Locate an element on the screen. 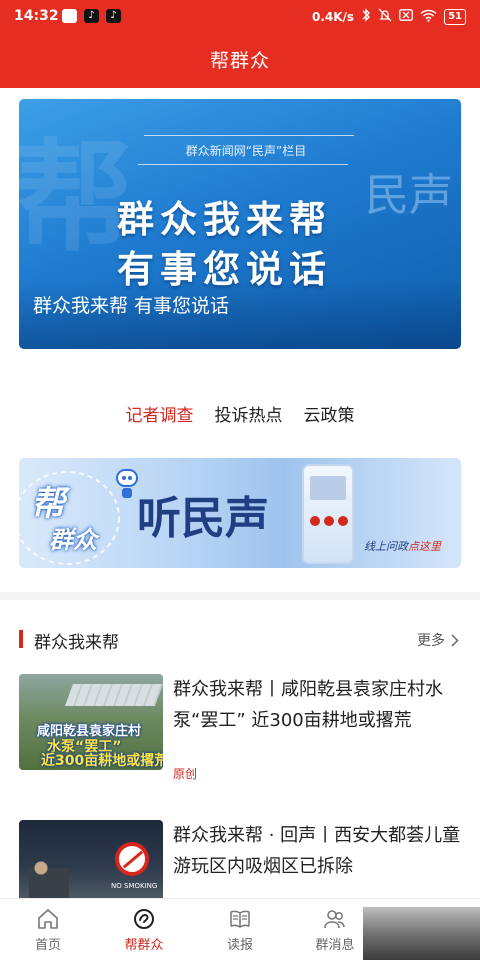 The width and height of the screenshot is (480, 960). sub-tab-bar: 记者调查 投诉热点 云政策 is located at coordinates (240, 413).